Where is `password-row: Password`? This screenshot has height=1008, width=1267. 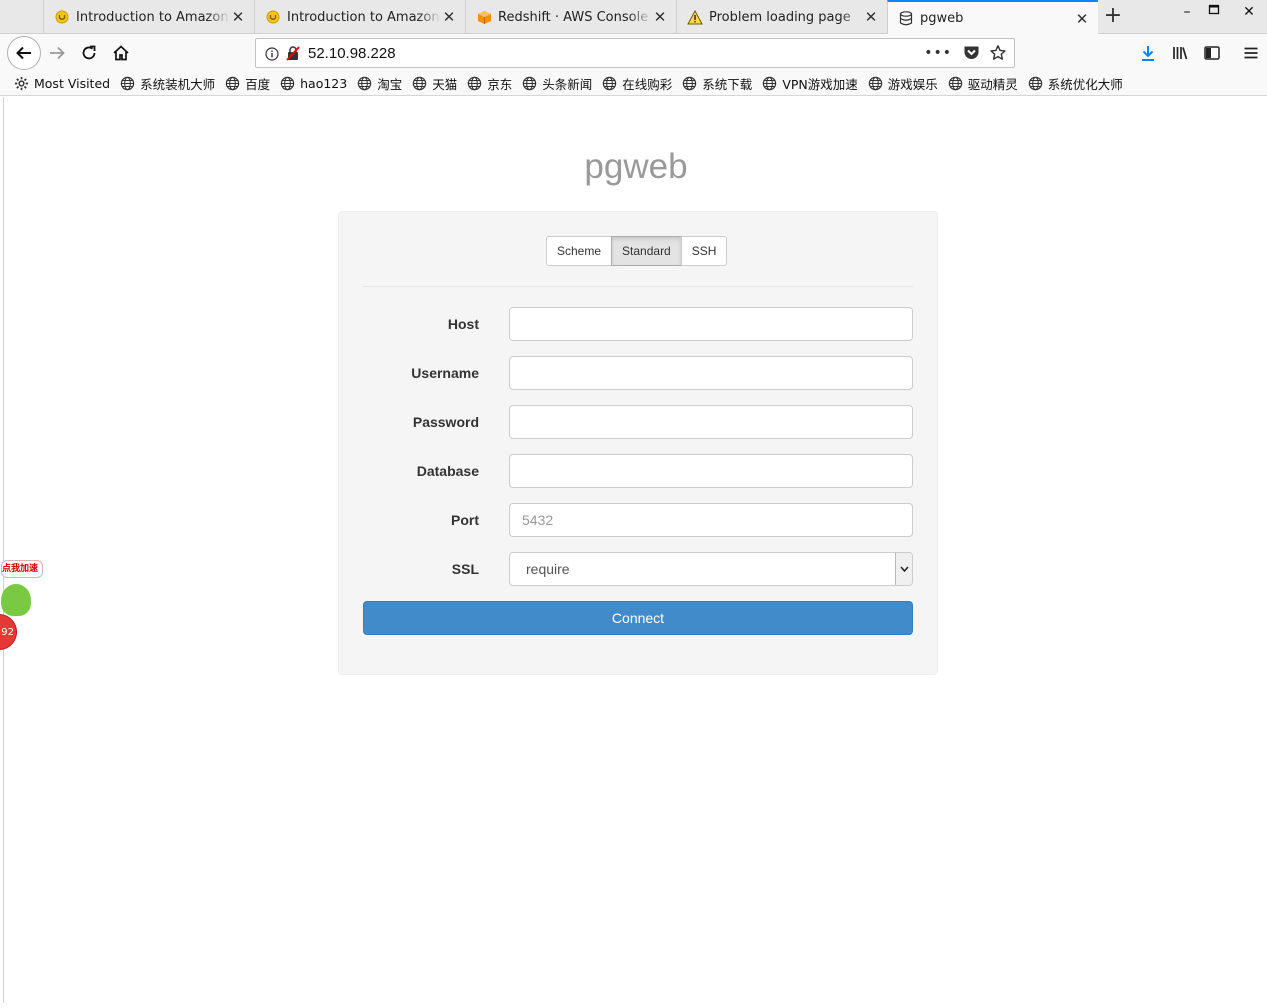
password-row: Password is located at coordinates (639, 422).